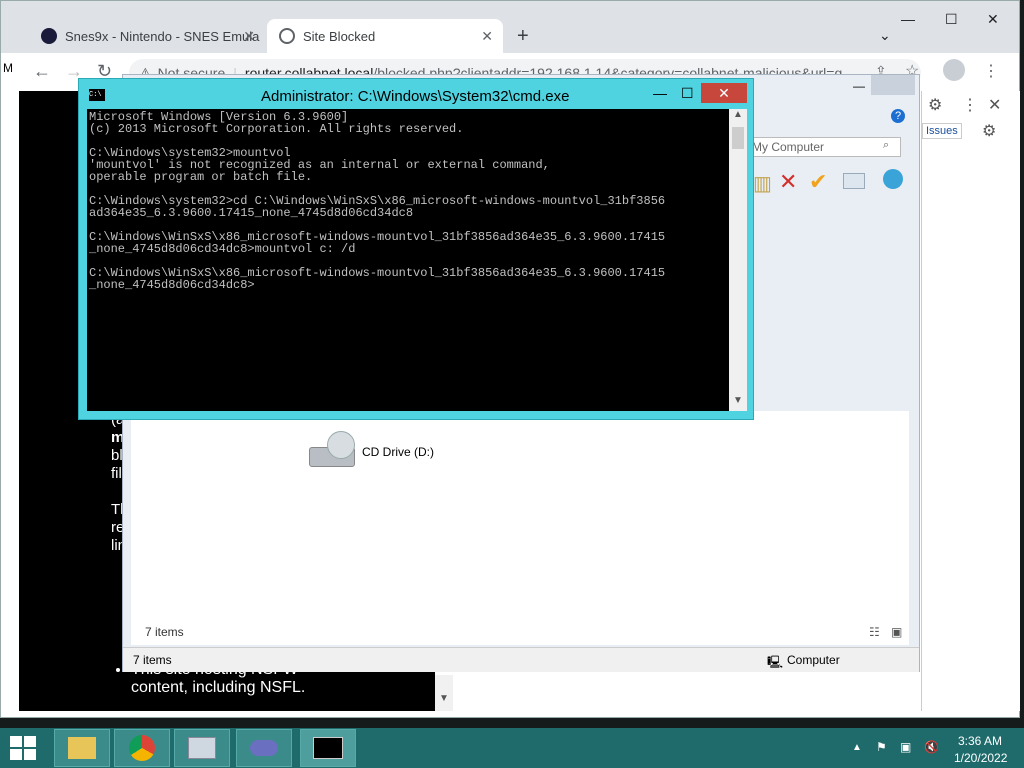 The width and height of the screenshot is (1024, 768). What do you see at coordinates (97, 95) in the screenshot?
I see `cmd-icon: C:\` at bounding box center [97, 95].